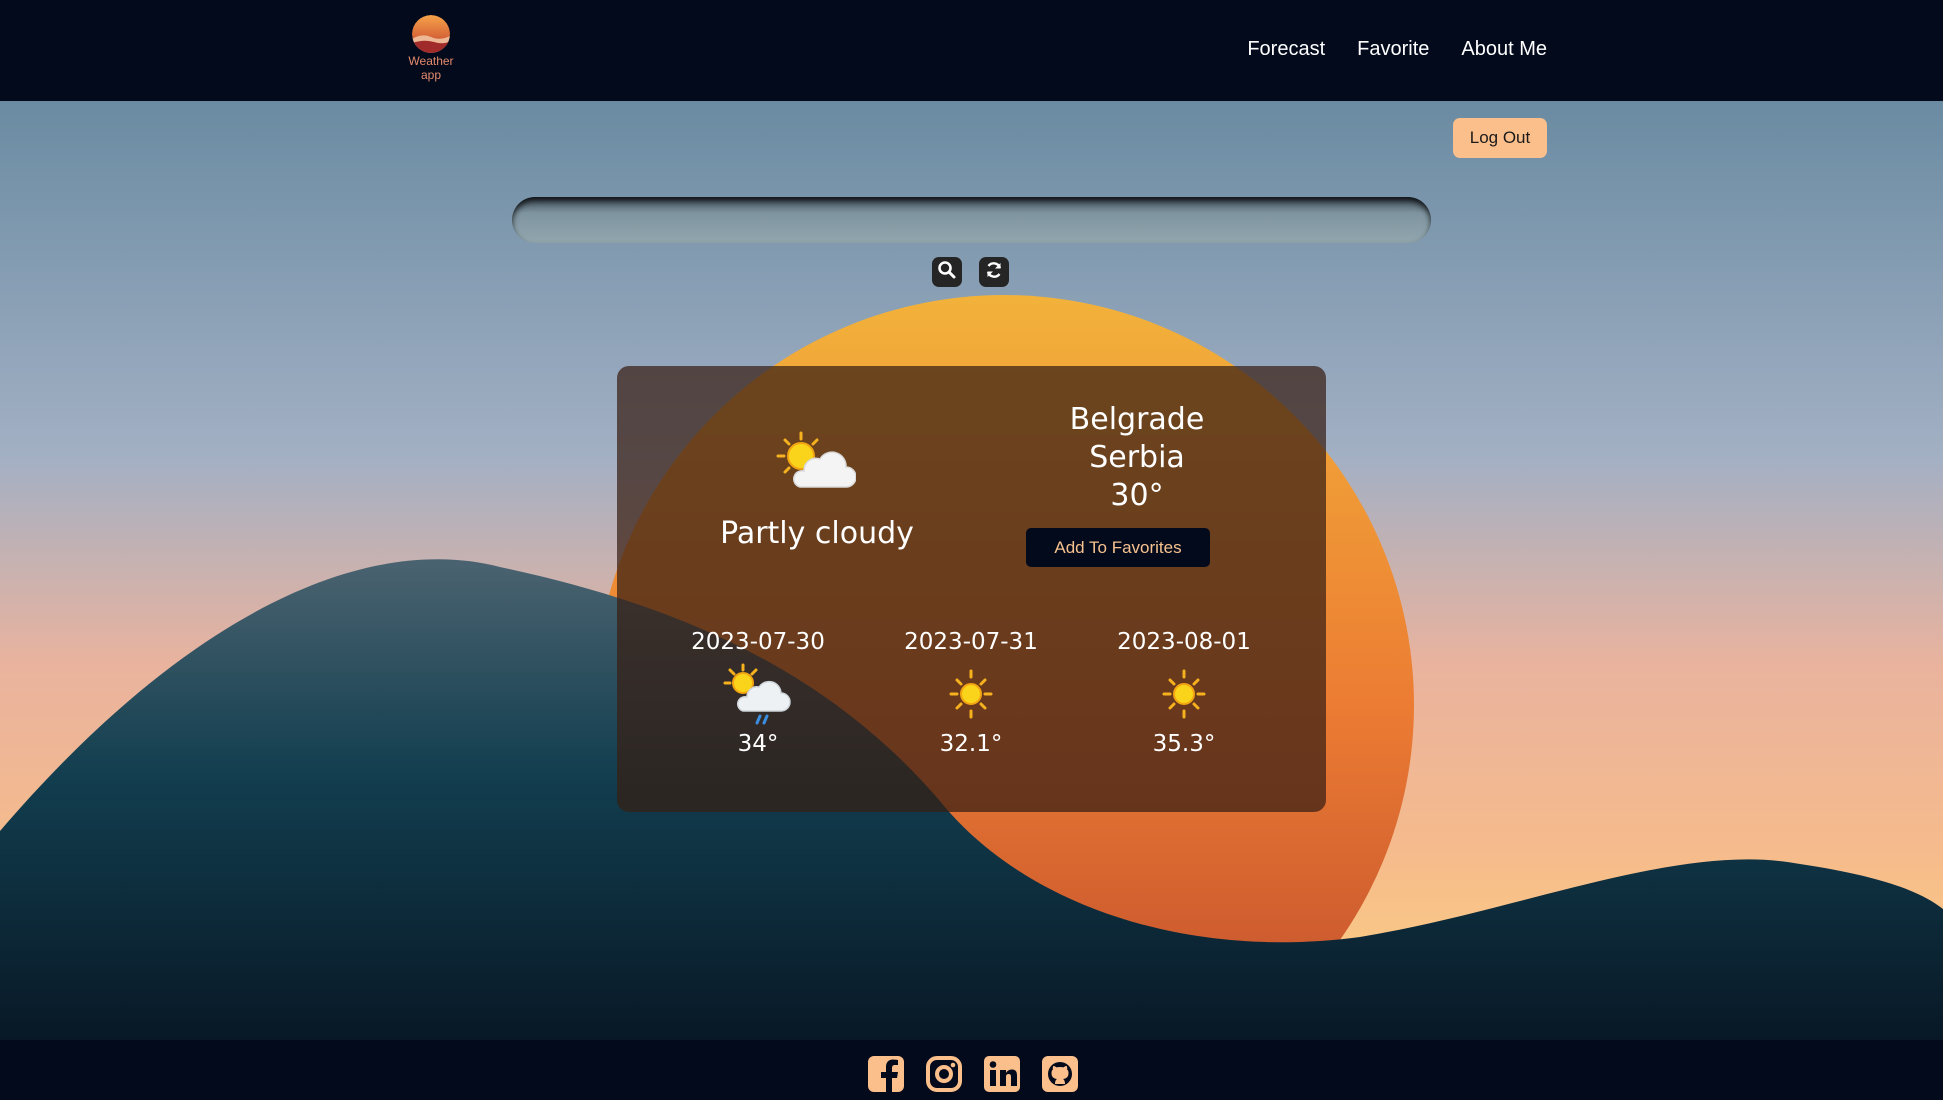 The image size is (1943, 1100). What do you see at coordinates (886, 1074) in the screenshot?
I see `facebook-icon` at bounding box center [886, 1074].